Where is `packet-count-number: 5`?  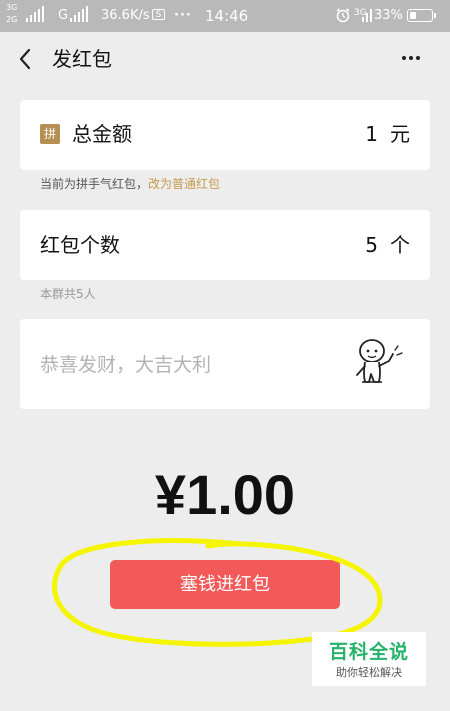 packet-count-number: 5 is located at coordinates (371, 245).